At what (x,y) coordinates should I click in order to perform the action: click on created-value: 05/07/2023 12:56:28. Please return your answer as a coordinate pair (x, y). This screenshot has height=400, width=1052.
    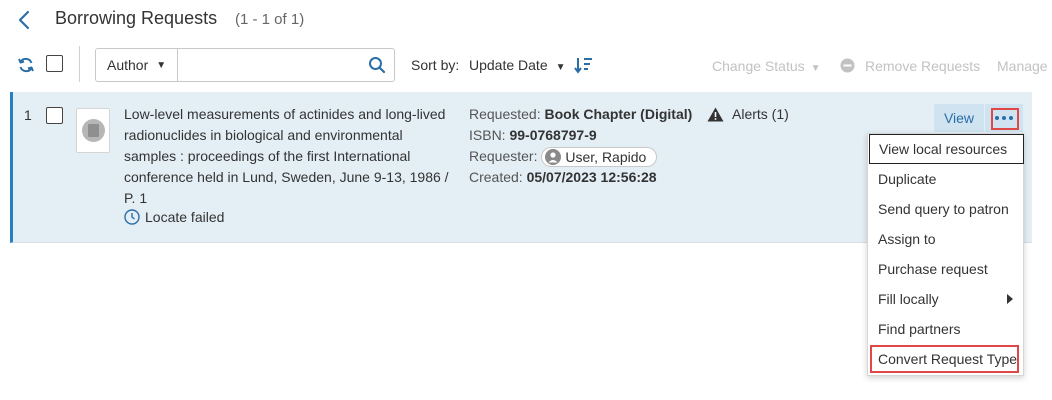
    Looking at the image, I should click on (591, 177).